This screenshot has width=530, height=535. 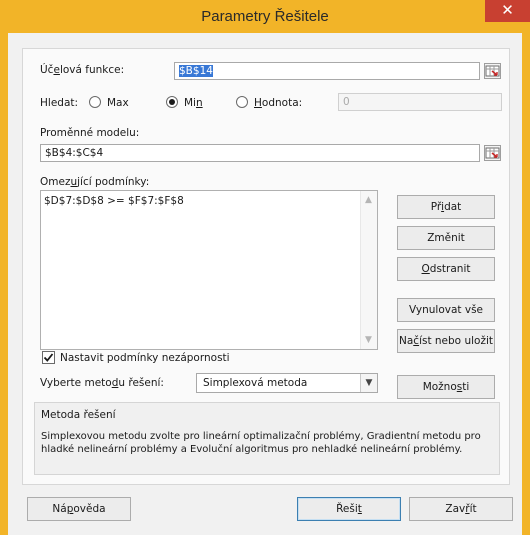 I want to click on nonneg-checkbox, so click(x=48, y=357).